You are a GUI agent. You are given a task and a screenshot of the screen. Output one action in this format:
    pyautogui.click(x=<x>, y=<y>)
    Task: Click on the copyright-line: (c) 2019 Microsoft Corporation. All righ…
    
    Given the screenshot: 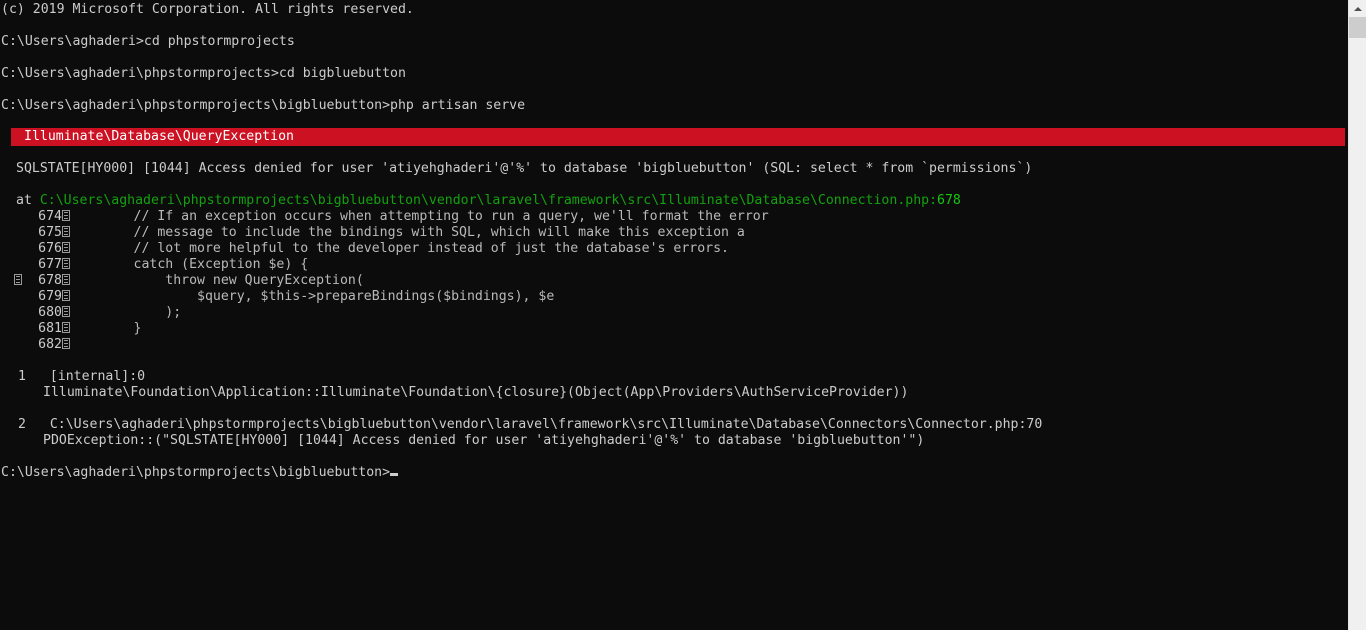 What is the action you would take?
    pyautogui.click(x=207, y=9)
    